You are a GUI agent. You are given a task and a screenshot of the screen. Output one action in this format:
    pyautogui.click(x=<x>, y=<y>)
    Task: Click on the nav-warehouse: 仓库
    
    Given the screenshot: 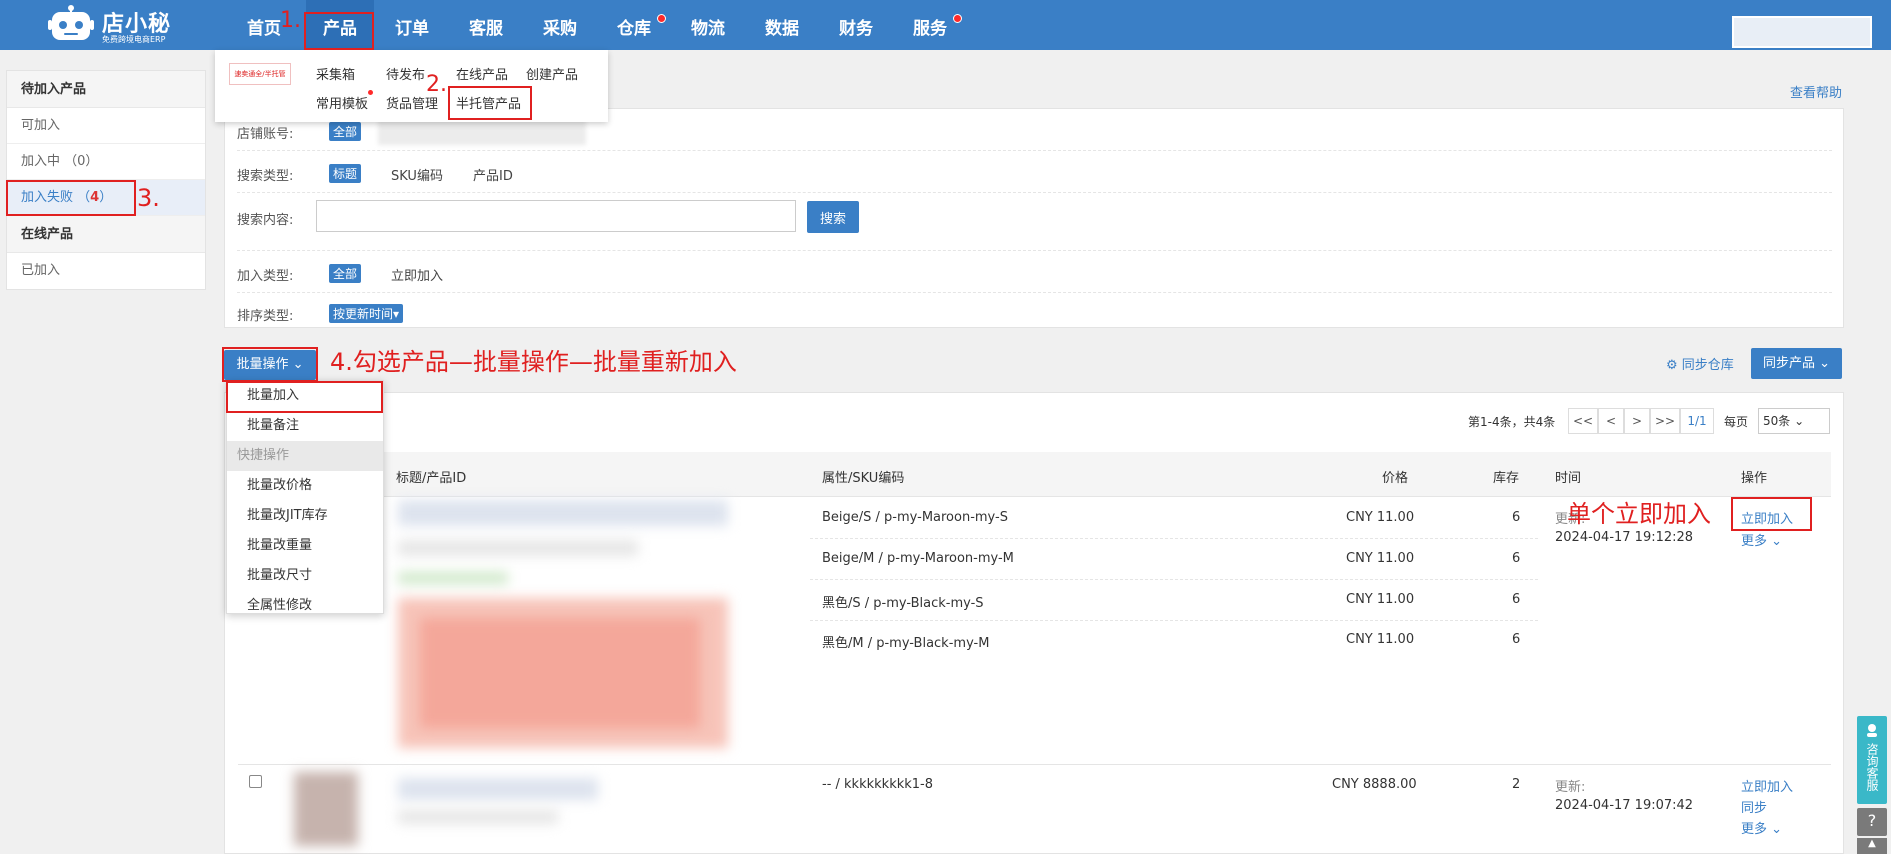 What is the action you would take?
    pyautogui.click(x=636, y=25)
    